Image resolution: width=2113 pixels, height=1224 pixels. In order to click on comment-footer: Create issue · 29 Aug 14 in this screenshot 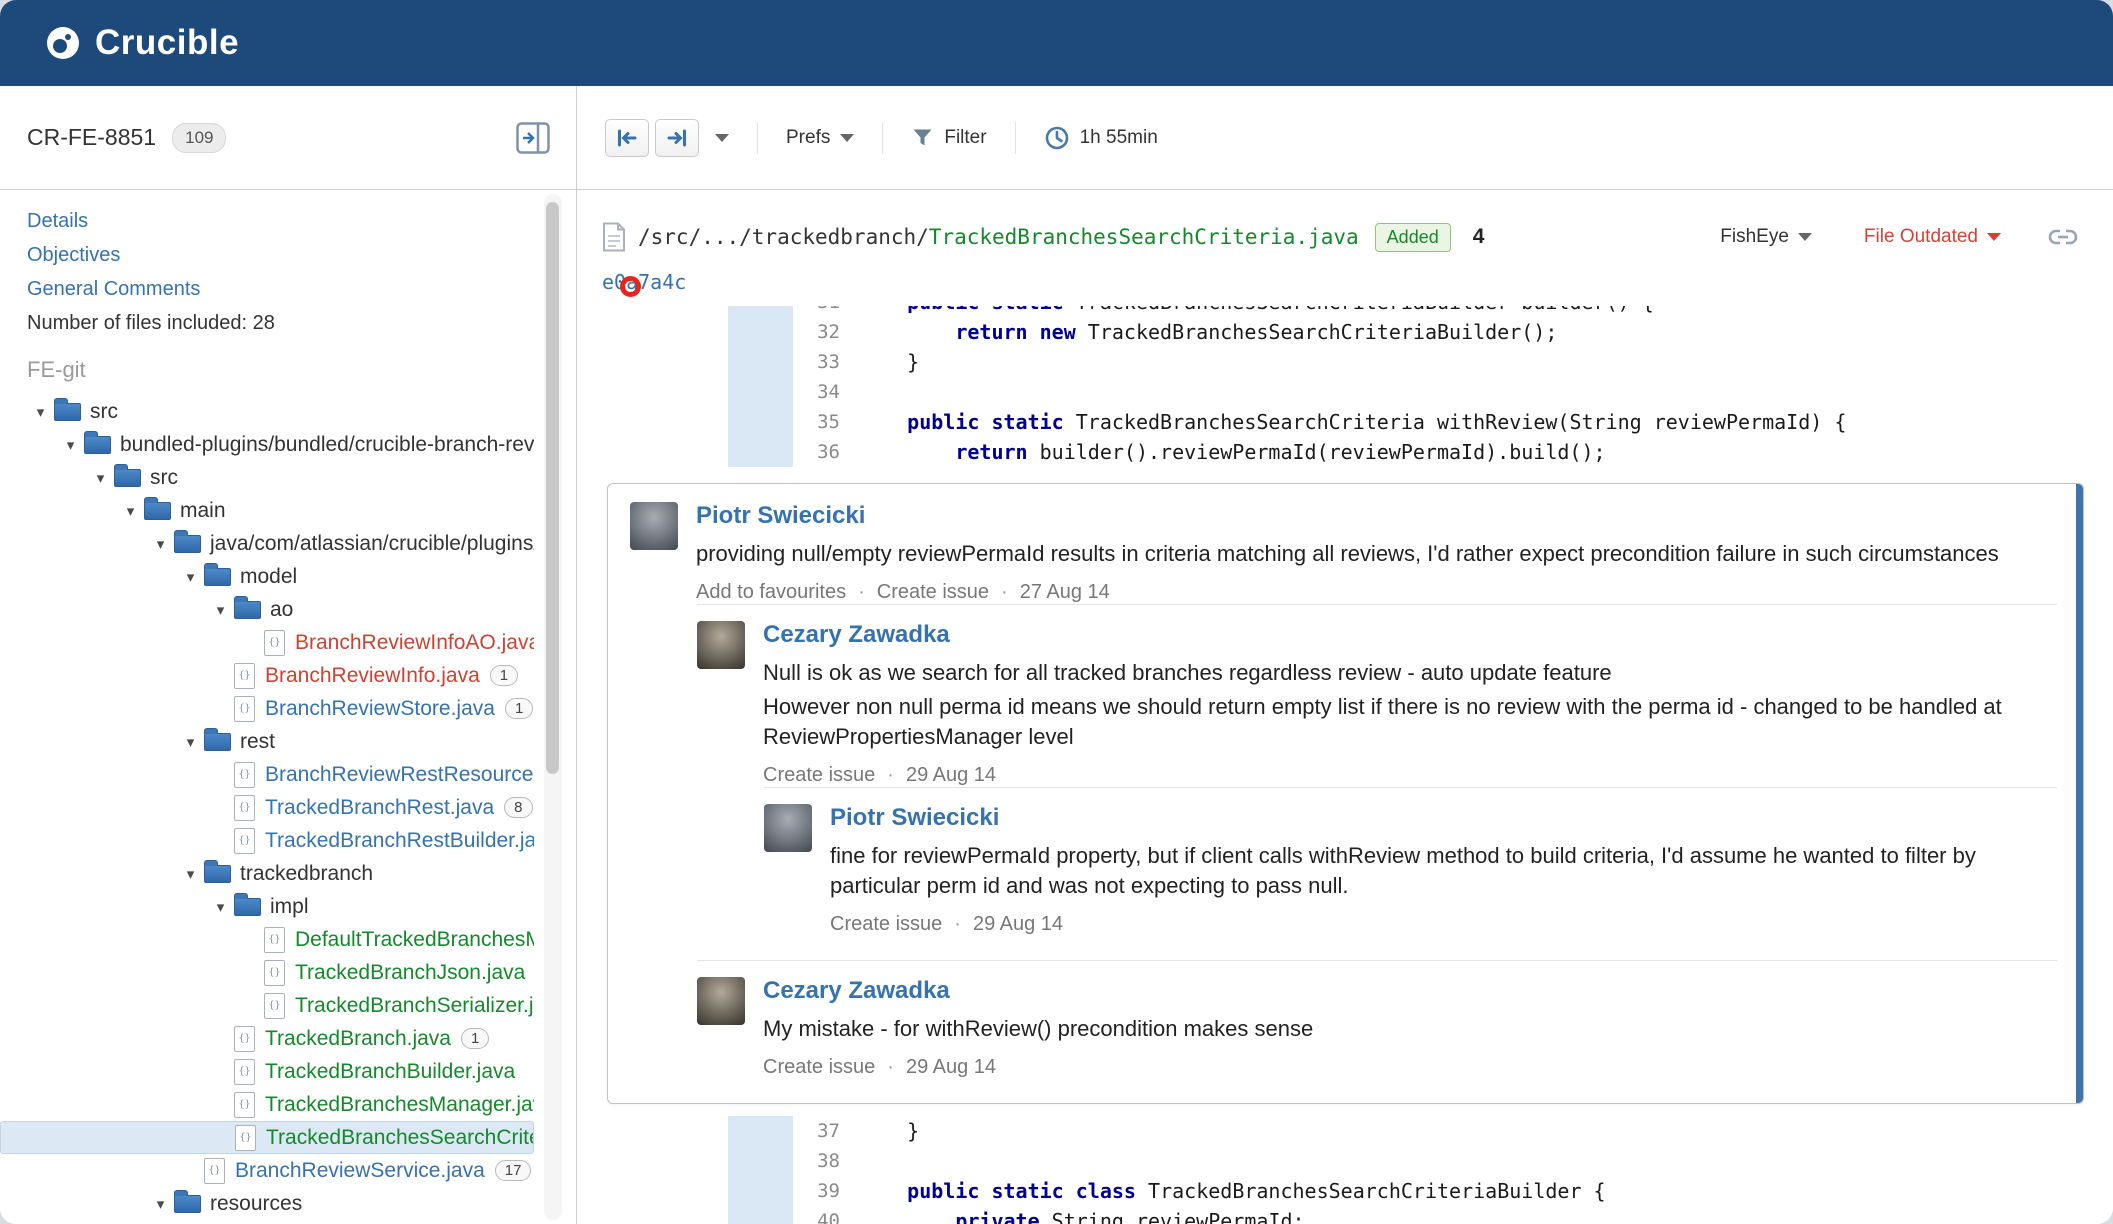, I will do `click(1443, 924)`.